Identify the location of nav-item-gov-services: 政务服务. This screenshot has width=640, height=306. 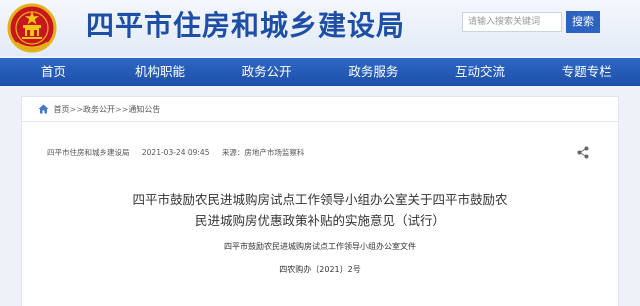
(373, 72).